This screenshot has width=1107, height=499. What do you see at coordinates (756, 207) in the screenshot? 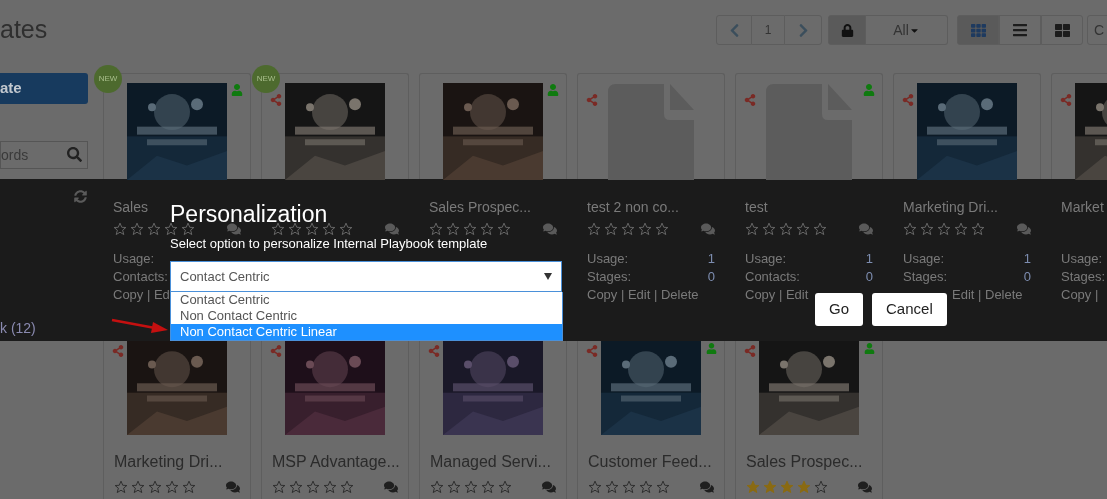
I see `card-title: test` at bounding box center [756, 207].